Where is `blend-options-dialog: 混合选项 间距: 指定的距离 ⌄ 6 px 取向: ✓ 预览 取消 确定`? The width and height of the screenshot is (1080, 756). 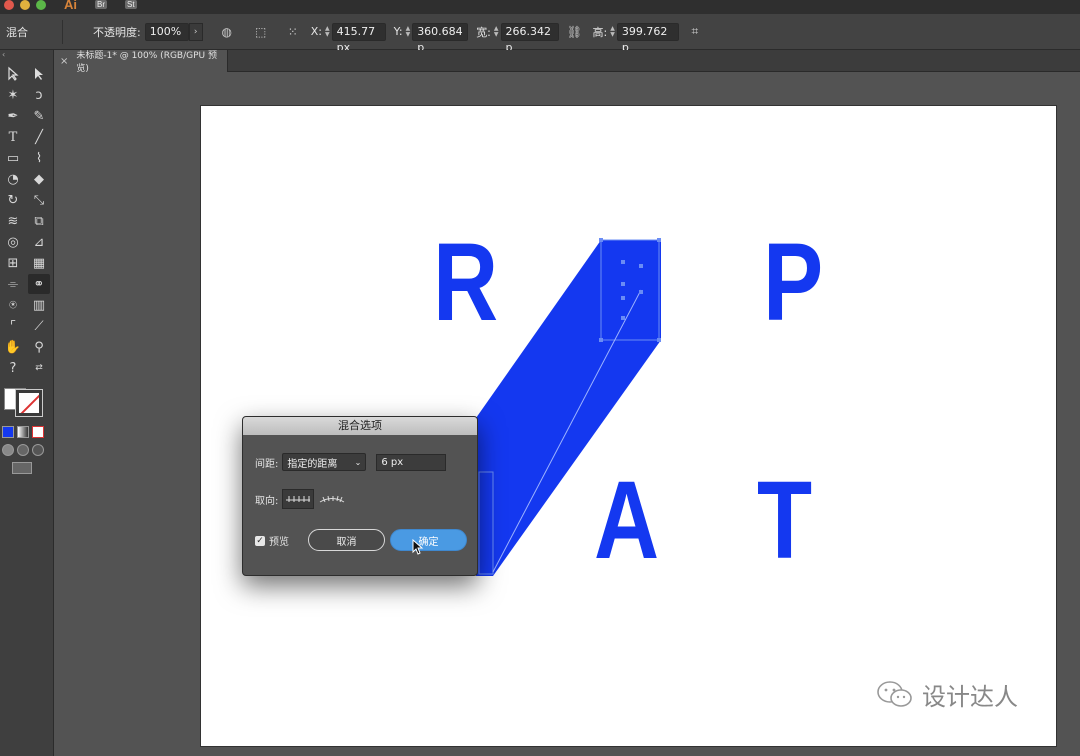
blend-options-dialog: 混合选项 间距: 指定的距离 ⌄ 6 px 取向: ✓ 预览 取消 确定 is located at coordinates (360, 496).